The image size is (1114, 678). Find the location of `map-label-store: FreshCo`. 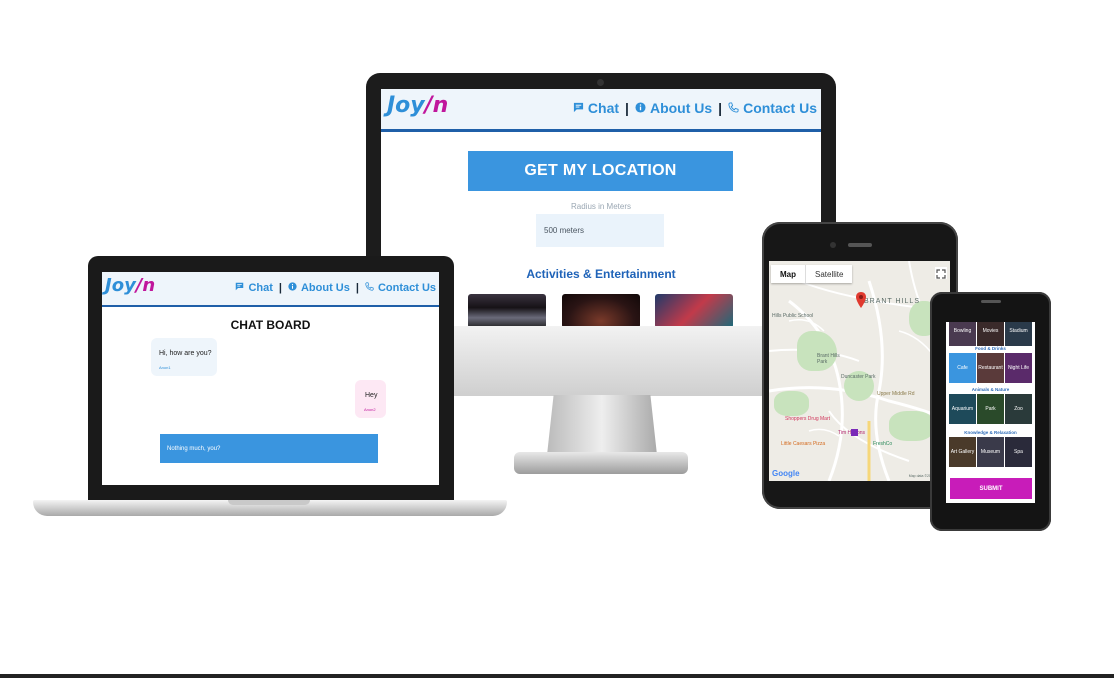

map-label-store: FreshCo is located at coordinates (883, 444).